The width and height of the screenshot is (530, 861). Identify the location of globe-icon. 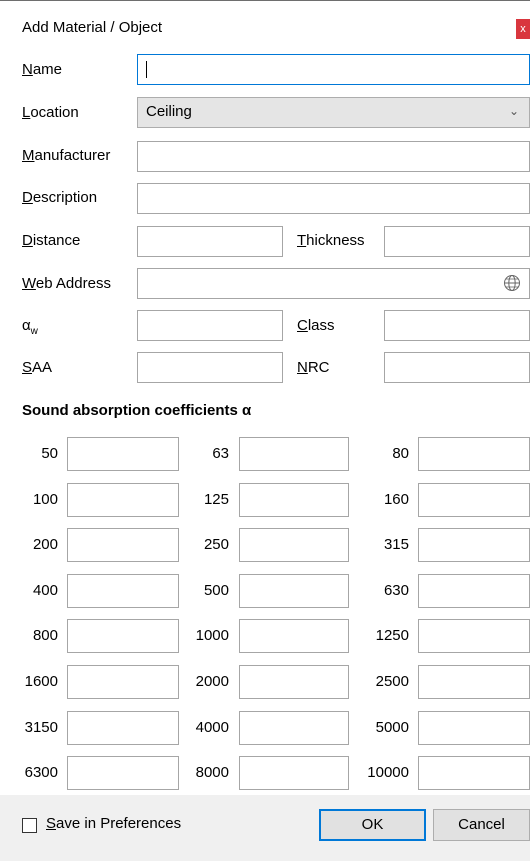
(512, 283).